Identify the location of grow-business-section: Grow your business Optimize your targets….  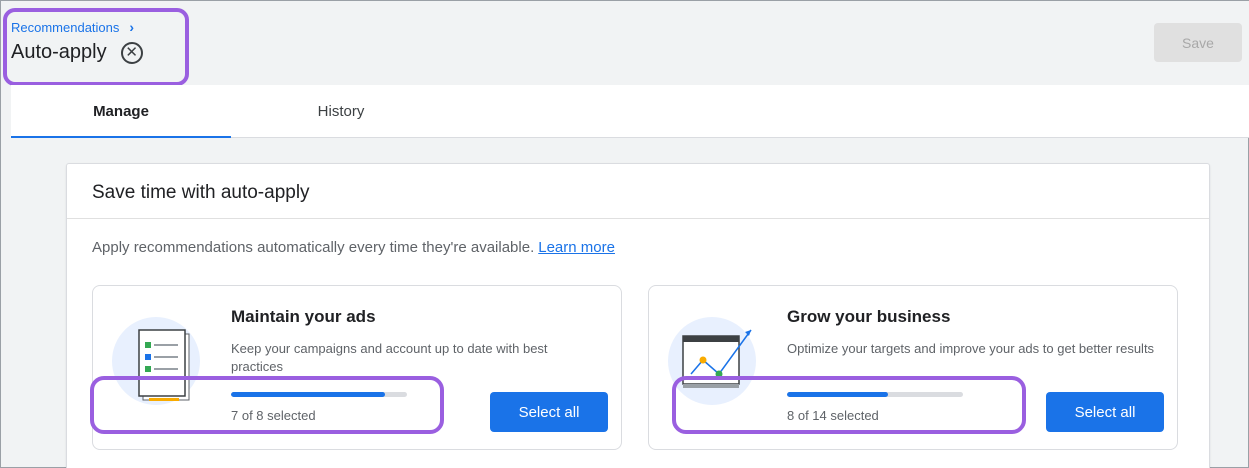
(913, 367).